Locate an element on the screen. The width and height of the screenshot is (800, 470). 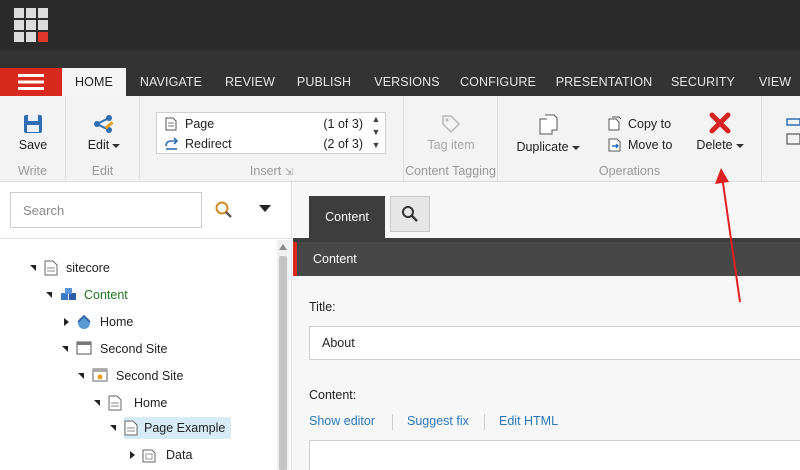
dialog-launcher-icon: ⇲ is located at coordinates (289, 172).